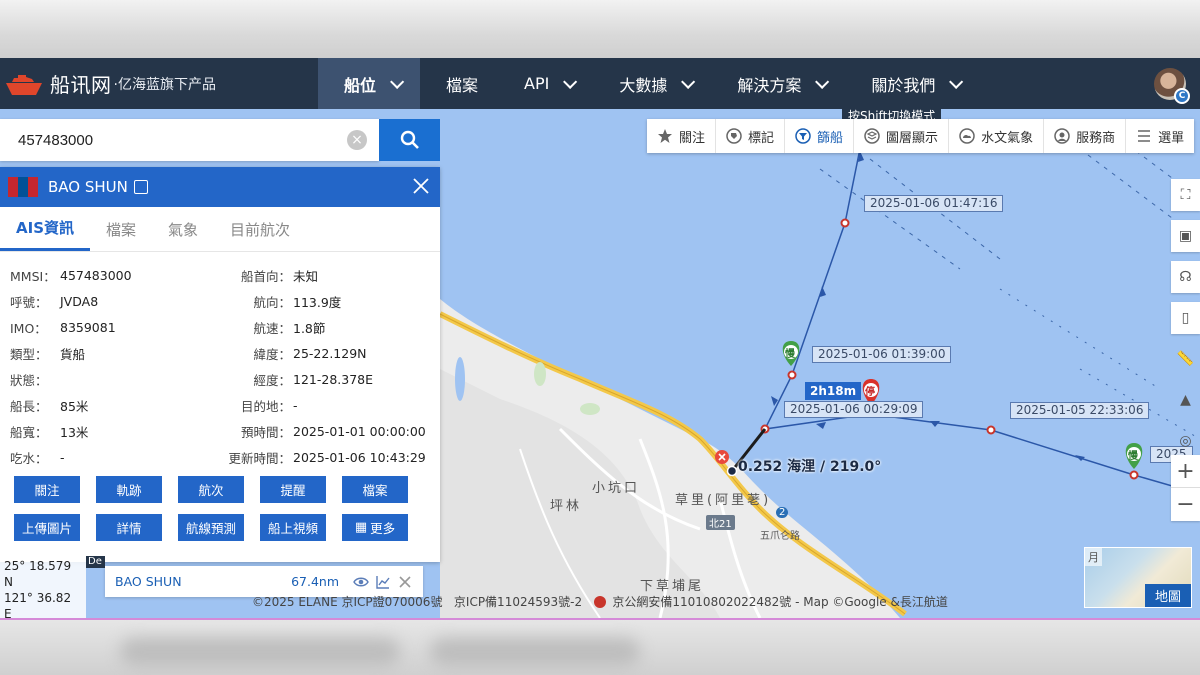  What do you see at coordinates (47, 527) in the screenshot?
I see `upload-image-button: 上傳圖片` at bounding box center [47, 527].